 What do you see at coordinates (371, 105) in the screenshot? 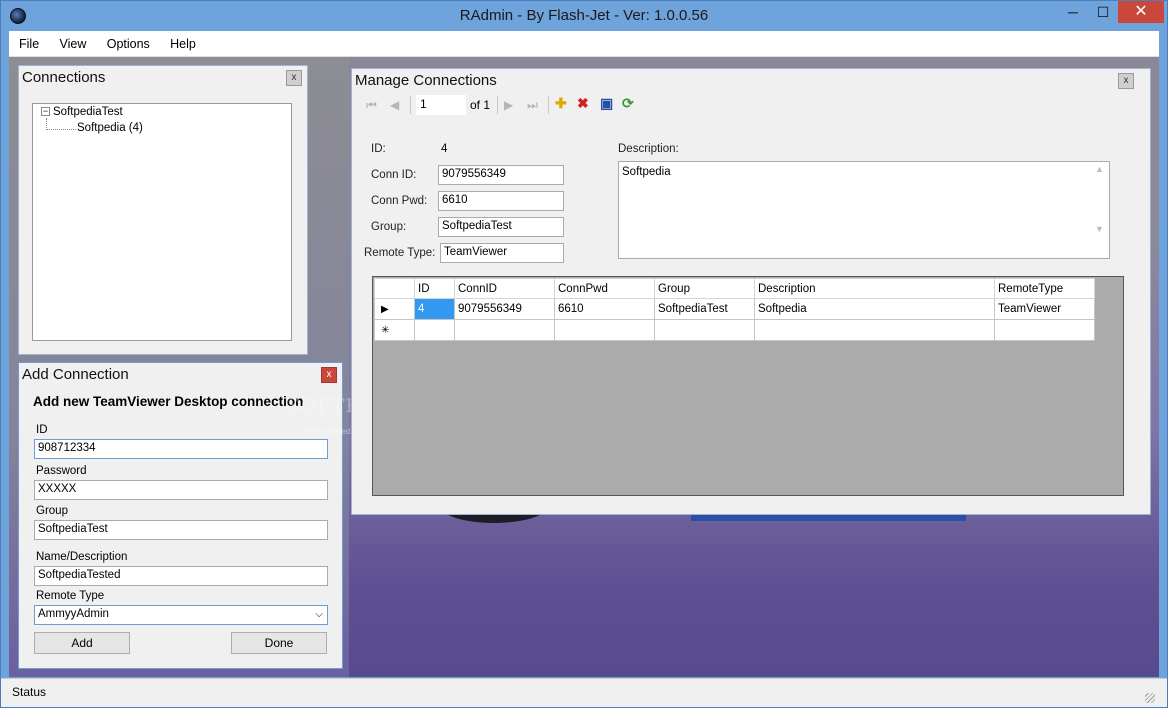
I see `move-first-icon: ⏮` at bounding box center [371, 105].